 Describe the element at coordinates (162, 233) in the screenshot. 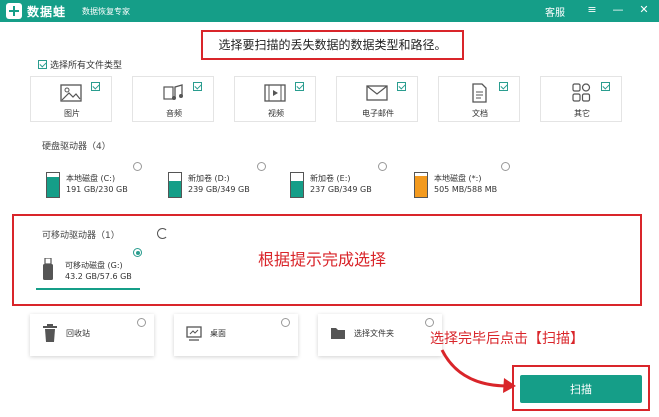

I see `refresh-icon` at that location.